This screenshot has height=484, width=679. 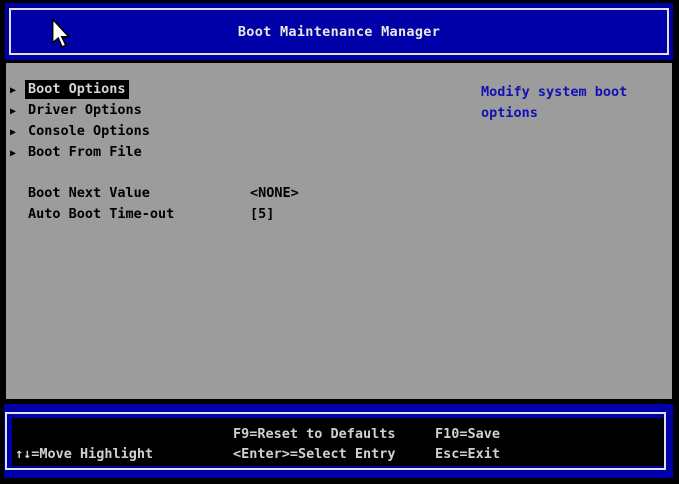 What do you see at coordinates (468, 434) in the screenshot?
I see `hint-save: F10=Save` at bounding box center [468, 434].